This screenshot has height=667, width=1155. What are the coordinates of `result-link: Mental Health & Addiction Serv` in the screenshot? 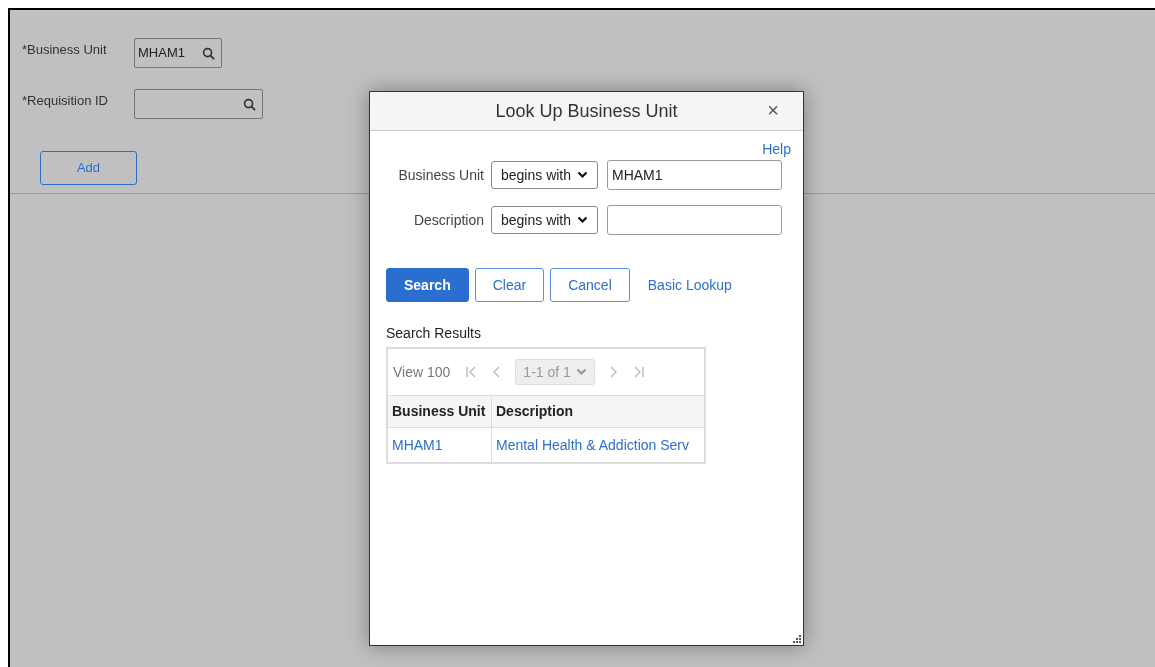 It's located at (598, 445).